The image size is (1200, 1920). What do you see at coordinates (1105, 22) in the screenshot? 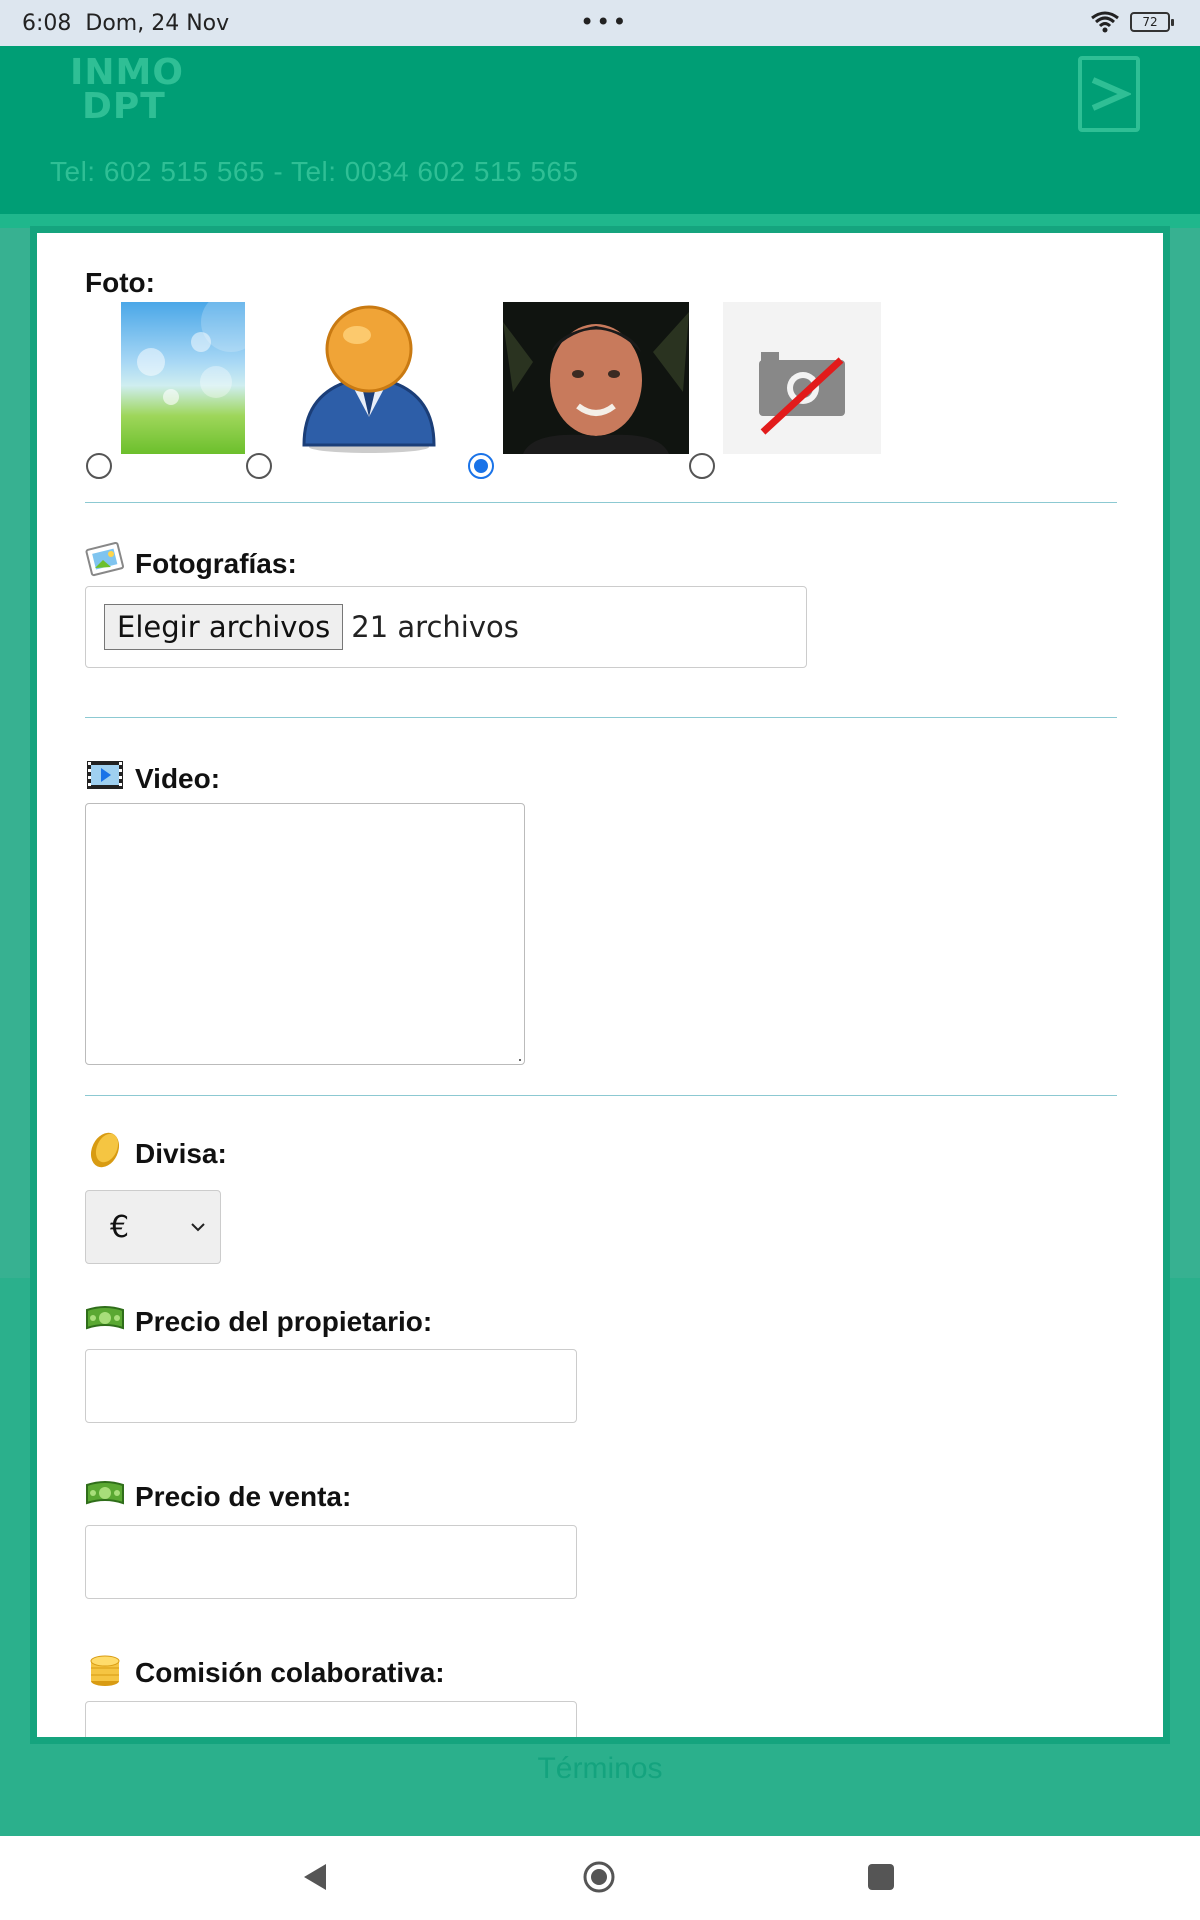
I see `wifi-icon` at bounding box center [1105, 22].